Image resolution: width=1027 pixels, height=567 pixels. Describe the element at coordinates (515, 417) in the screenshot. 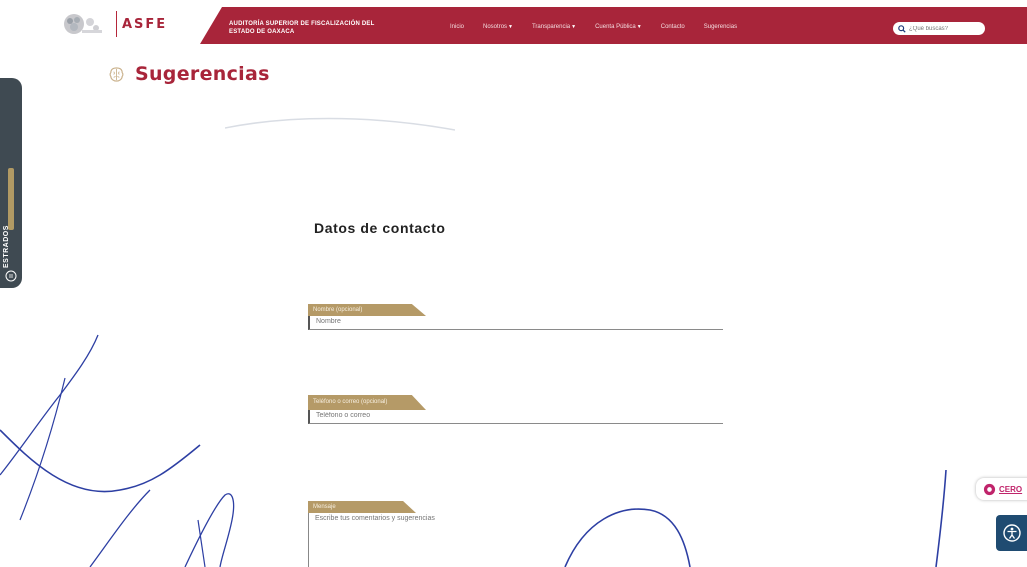

I see `phone-or-email-input` at that location.